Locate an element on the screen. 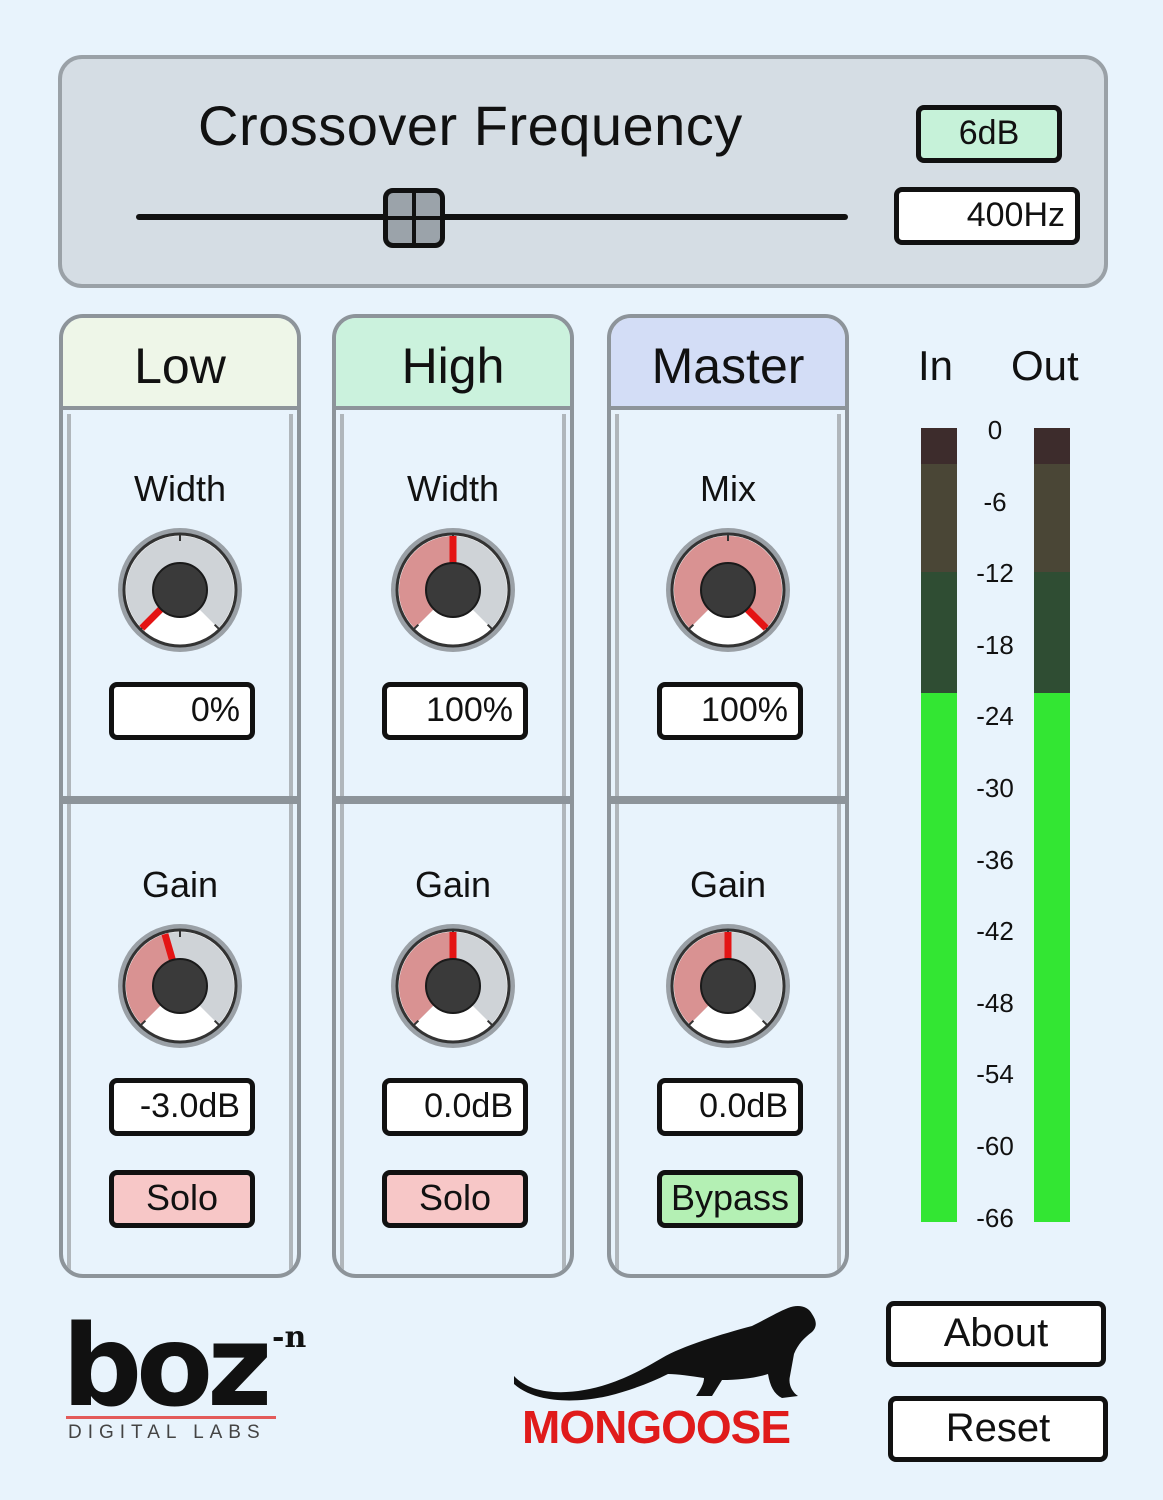 This screenshot has width=1163, height=1500. boz-logo-word: boz is located at coordinates (167, 1367).